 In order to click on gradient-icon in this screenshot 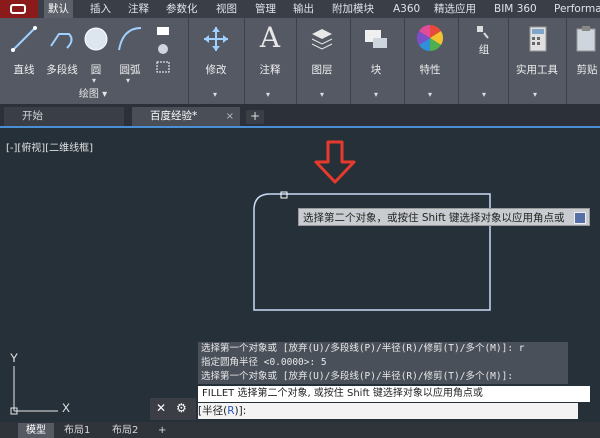, I will do `click(163, 67)`.